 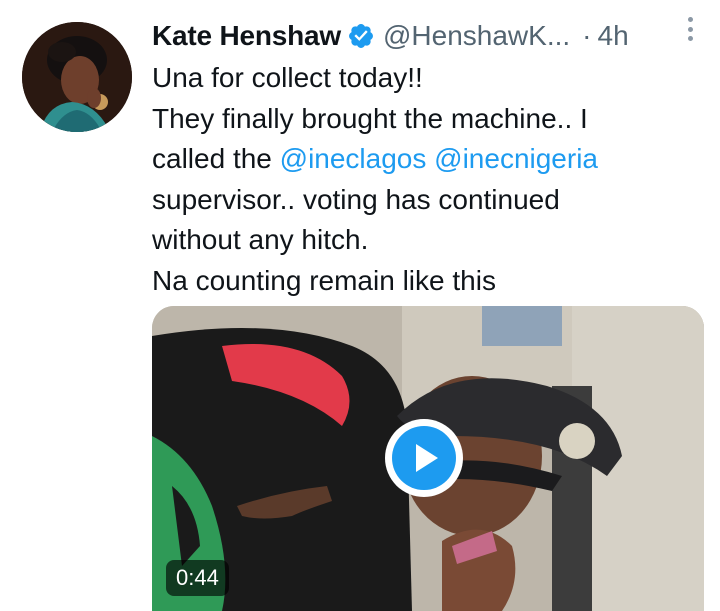 I want to click on avatar, so click(x=77, y=77).